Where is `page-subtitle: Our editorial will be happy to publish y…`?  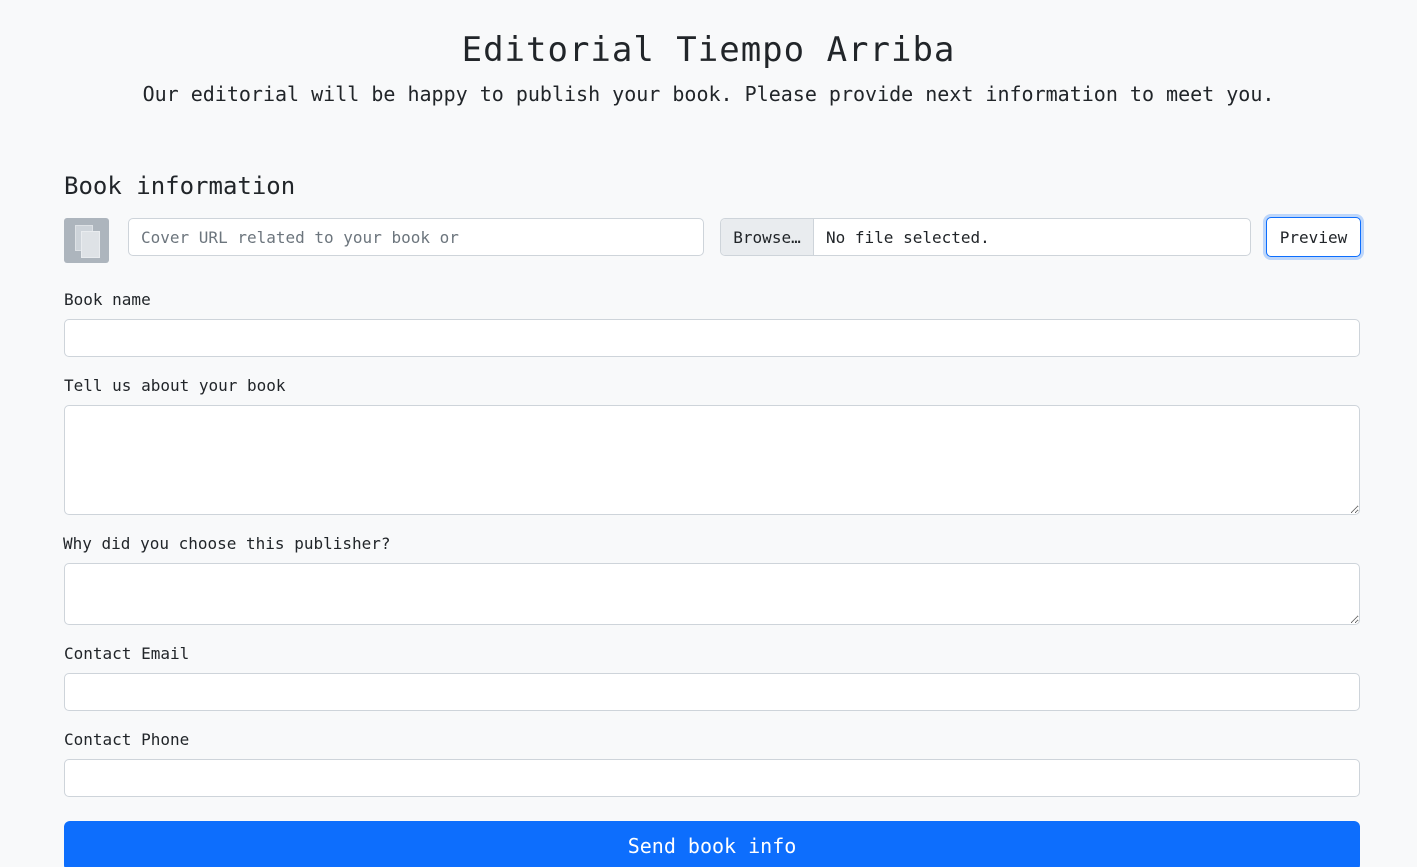 page-subtitle: Our editorial will be happy to publish y… is located at coordinates (708, 94).